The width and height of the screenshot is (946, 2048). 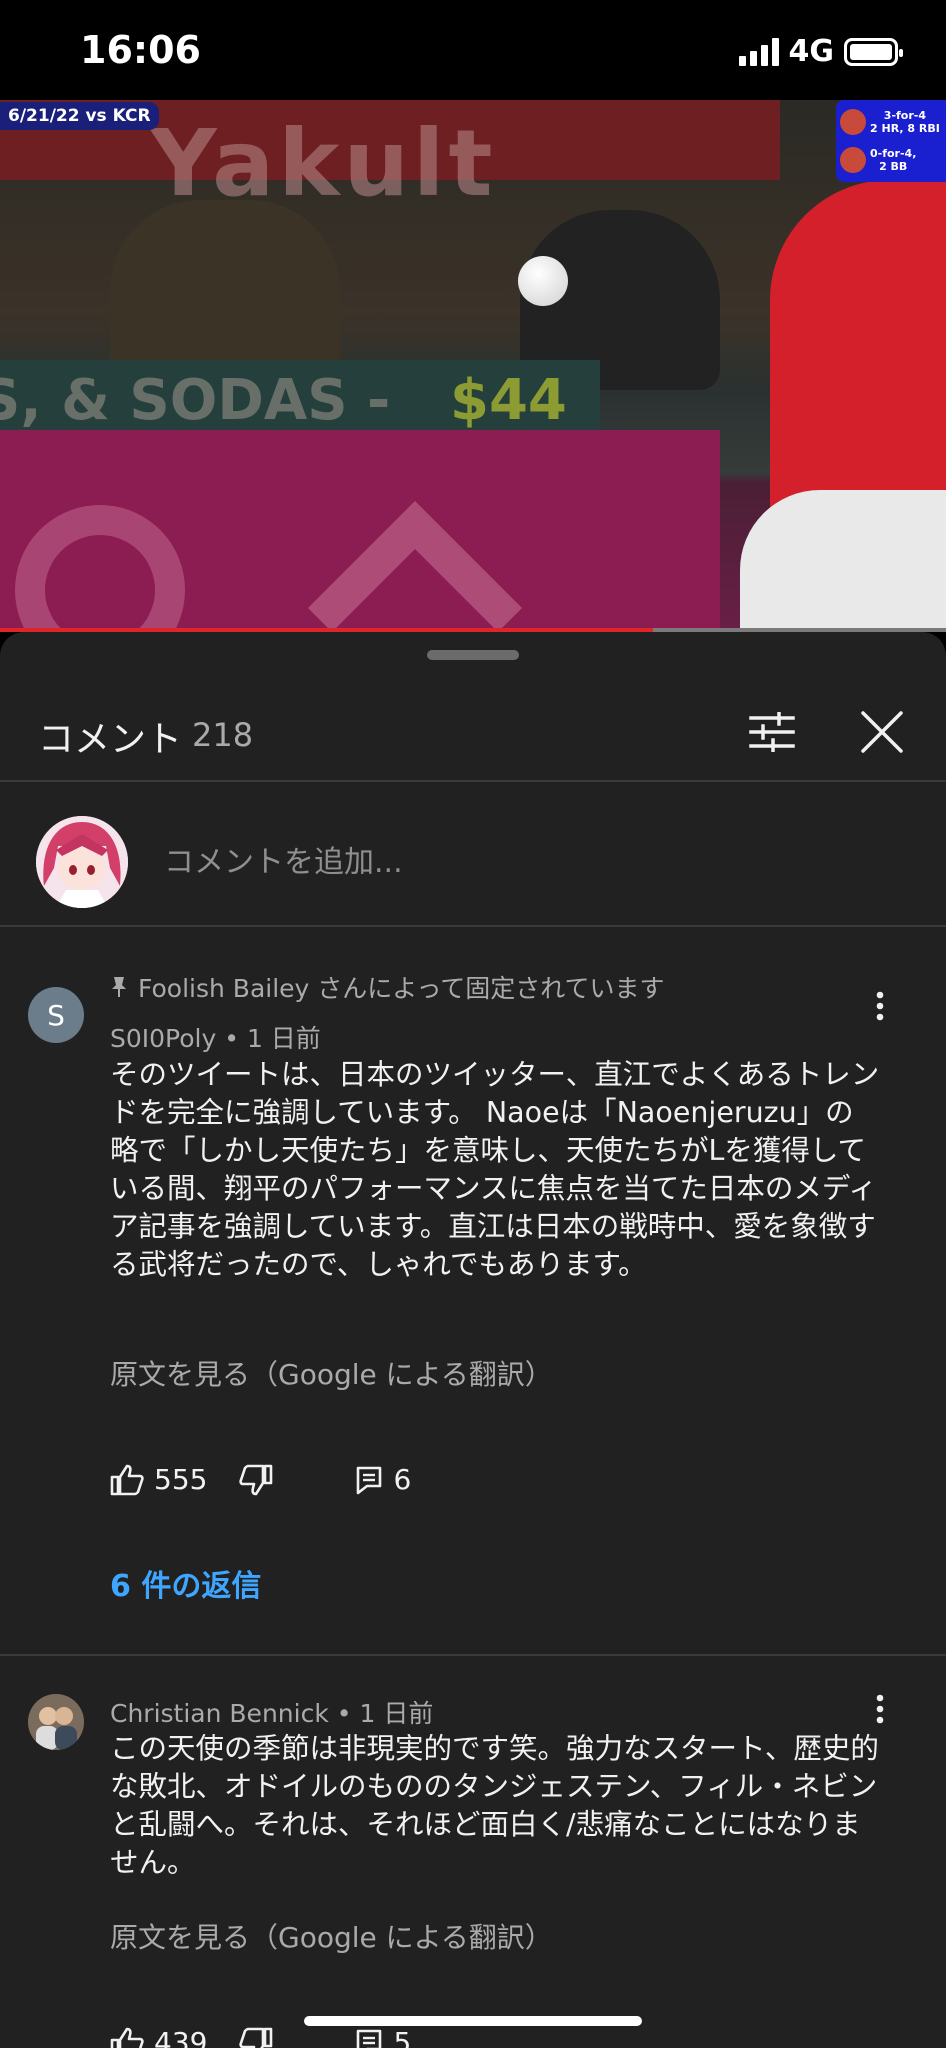 I want to click on commenter-avatar, so click(x=56, y=1722).